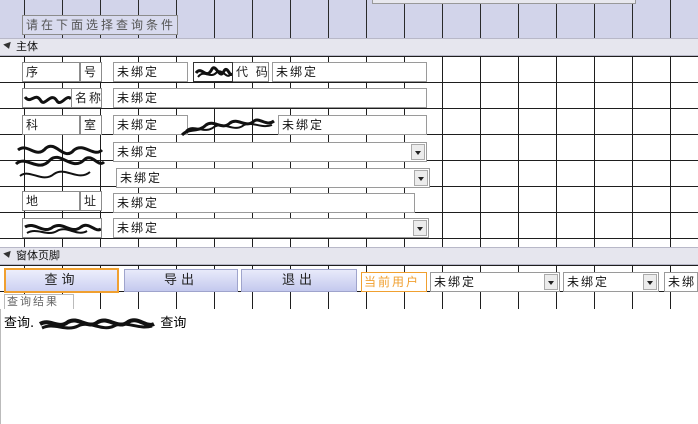 The height and width of the screenshot is (424, 698). Describe the element at coordinates (251, 72) in the screenshot. I see `label-code: 代 码` at that location.